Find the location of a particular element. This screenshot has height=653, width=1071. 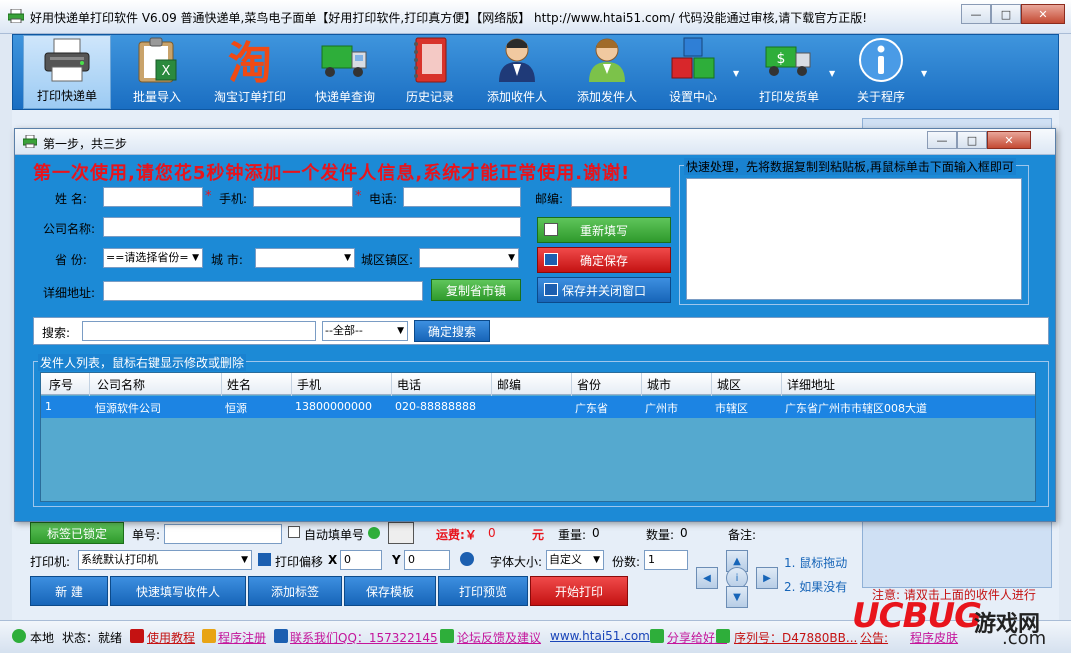

window-controls: — □ ✕ is located at coordinates (1013, 14).